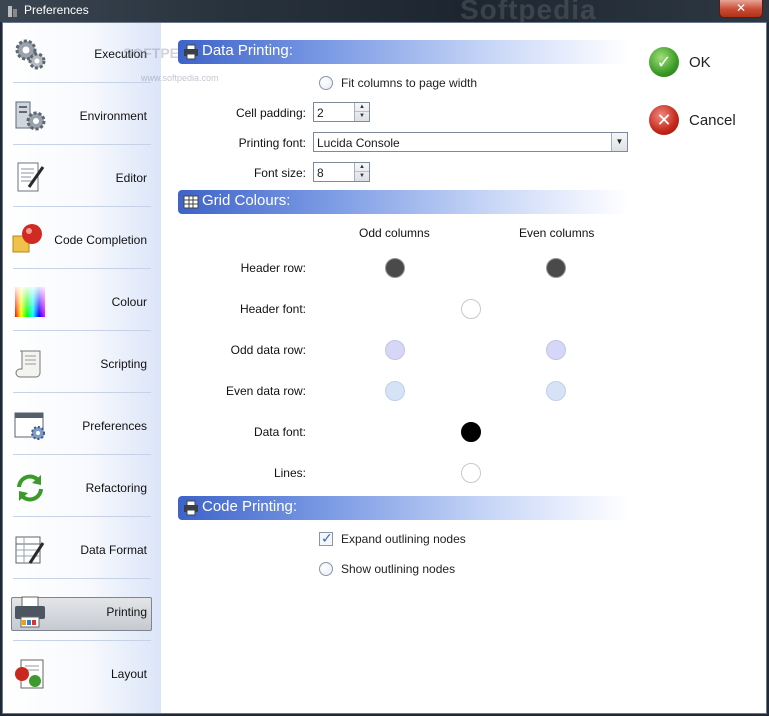 This screenshot has height=716, width=769. I want to click on environment-icon, so click(30, 116).